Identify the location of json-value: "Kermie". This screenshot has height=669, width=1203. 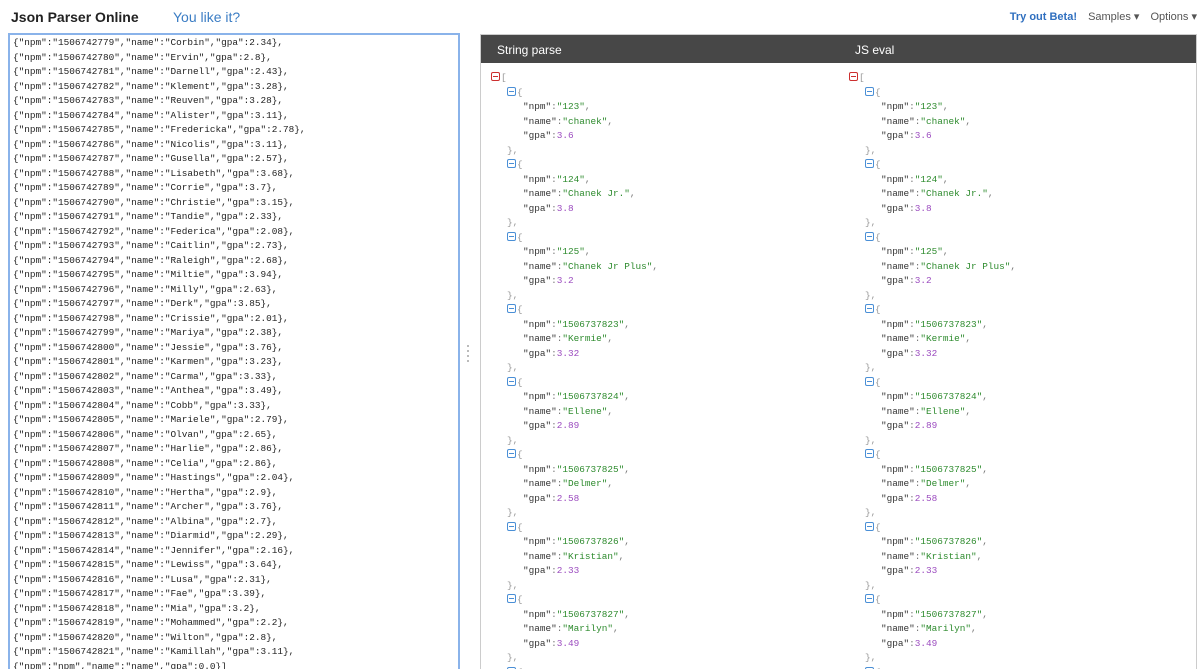
(585, 338).